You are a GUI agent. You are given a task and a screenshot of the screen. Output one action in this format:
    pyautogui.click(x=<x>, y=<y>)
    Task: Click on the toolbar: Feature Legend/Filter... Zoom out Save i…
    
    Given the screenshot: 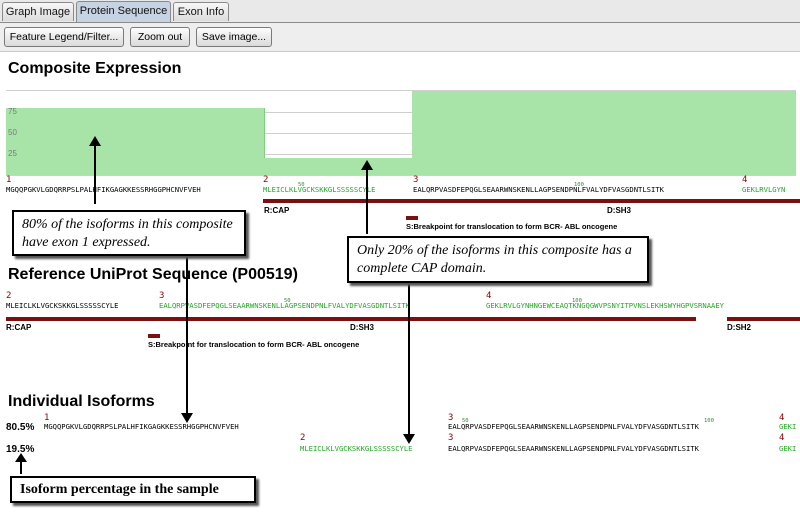 What is the action you would take?
    pyautogui.click(x=400, y=37)
    